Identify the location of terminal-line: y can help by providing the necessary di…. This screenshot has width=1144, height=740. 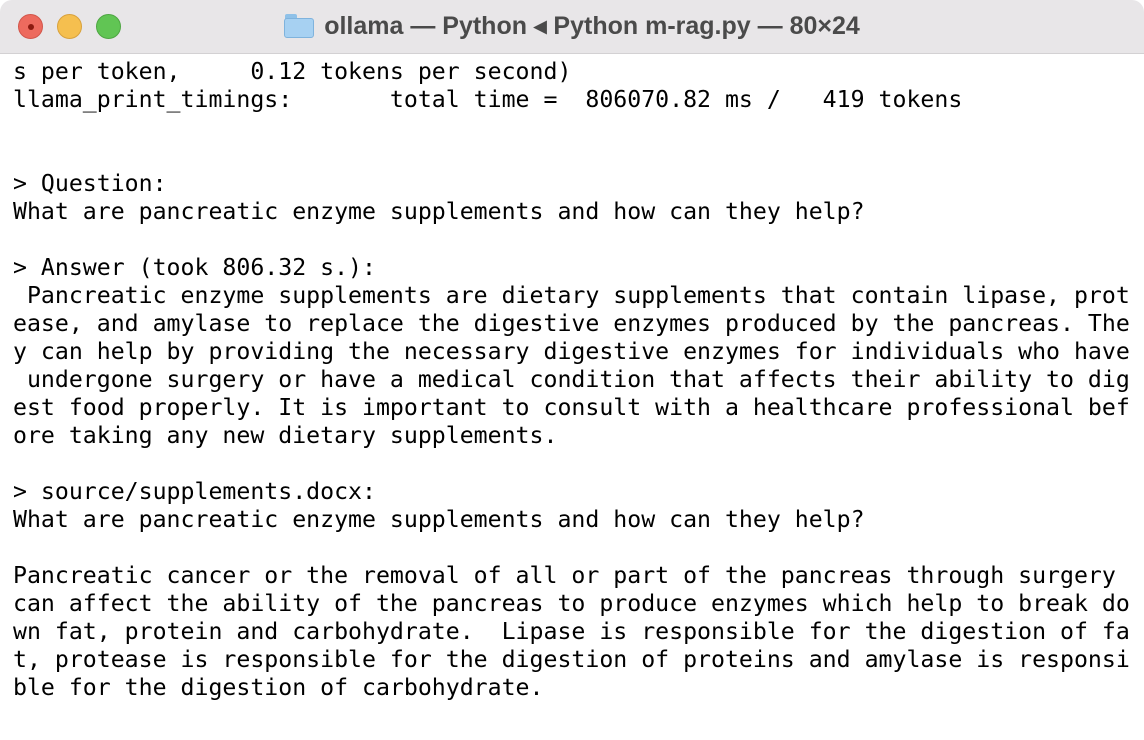
(571, 351).